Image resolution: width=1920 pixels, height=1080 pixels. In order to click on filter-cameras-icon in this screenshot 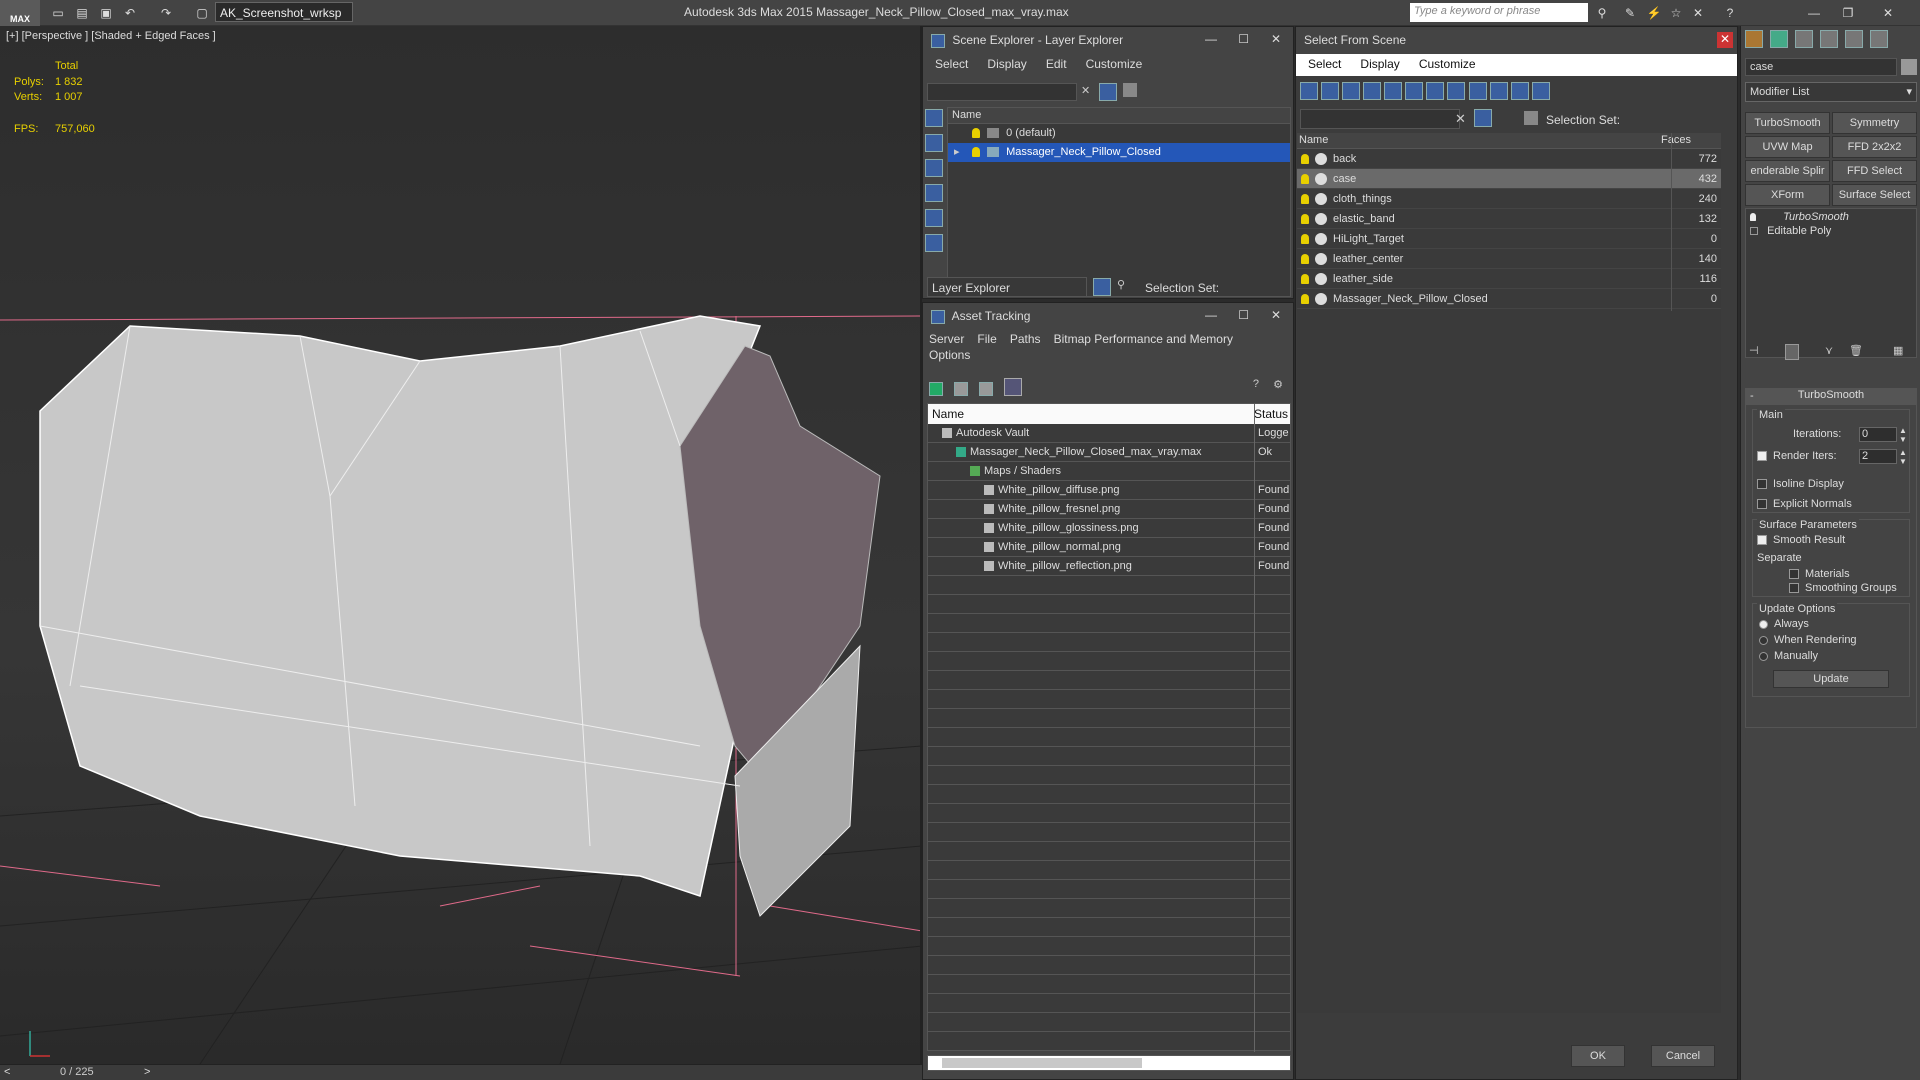, I will do `click(1372, 91)`.